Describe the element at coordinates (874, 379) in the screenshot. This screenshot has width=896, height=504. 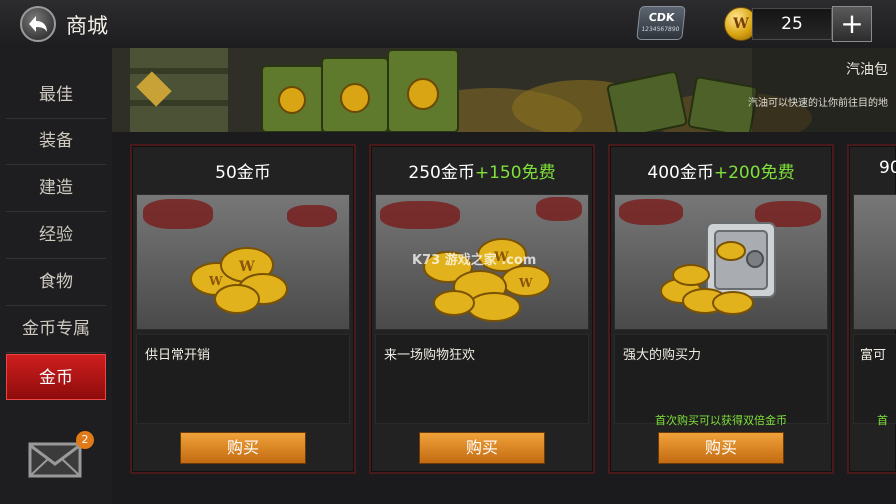
I see `card-description: 富可` at that location.